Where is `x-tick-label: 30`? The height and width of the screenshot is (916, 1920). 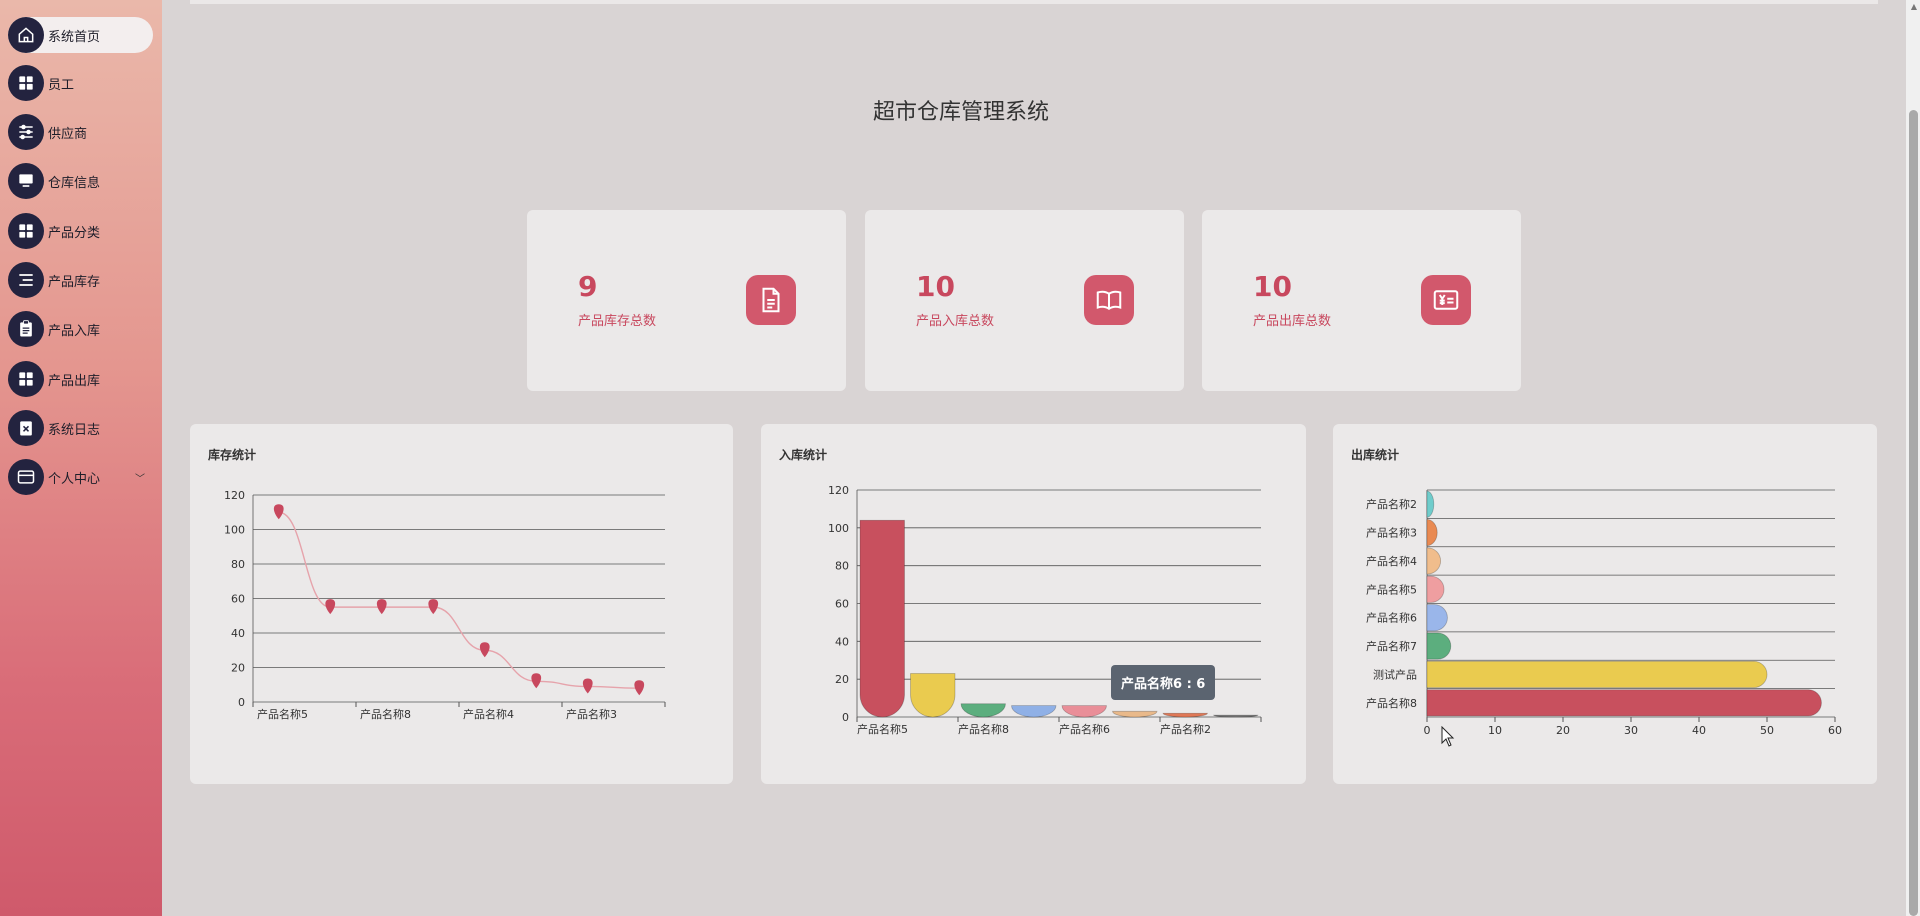 x-tick-label: 30 is located at coordinates (1631, 730).